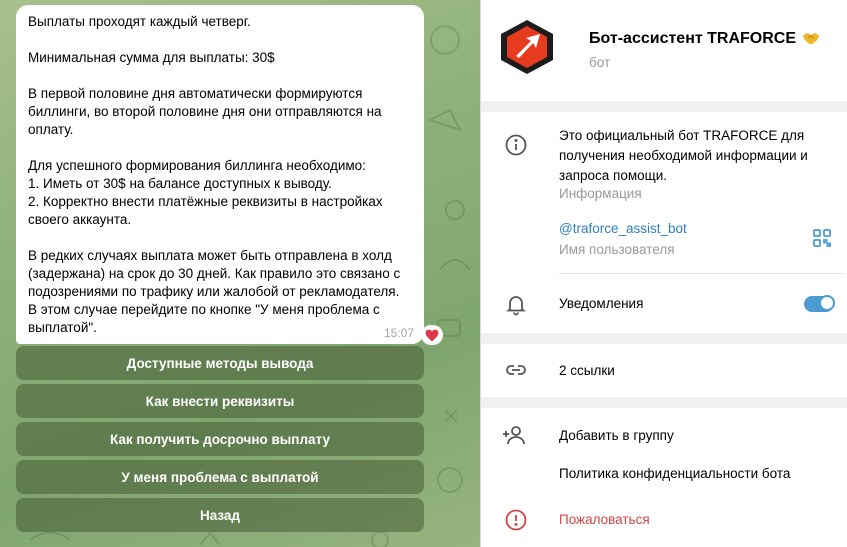 Image resolution: width=847 pixels, height=547 pixels. What do you see at coordinates (827, 303) in the screenshot?
I see `toggle-knob` at bounding box center [827, 303].